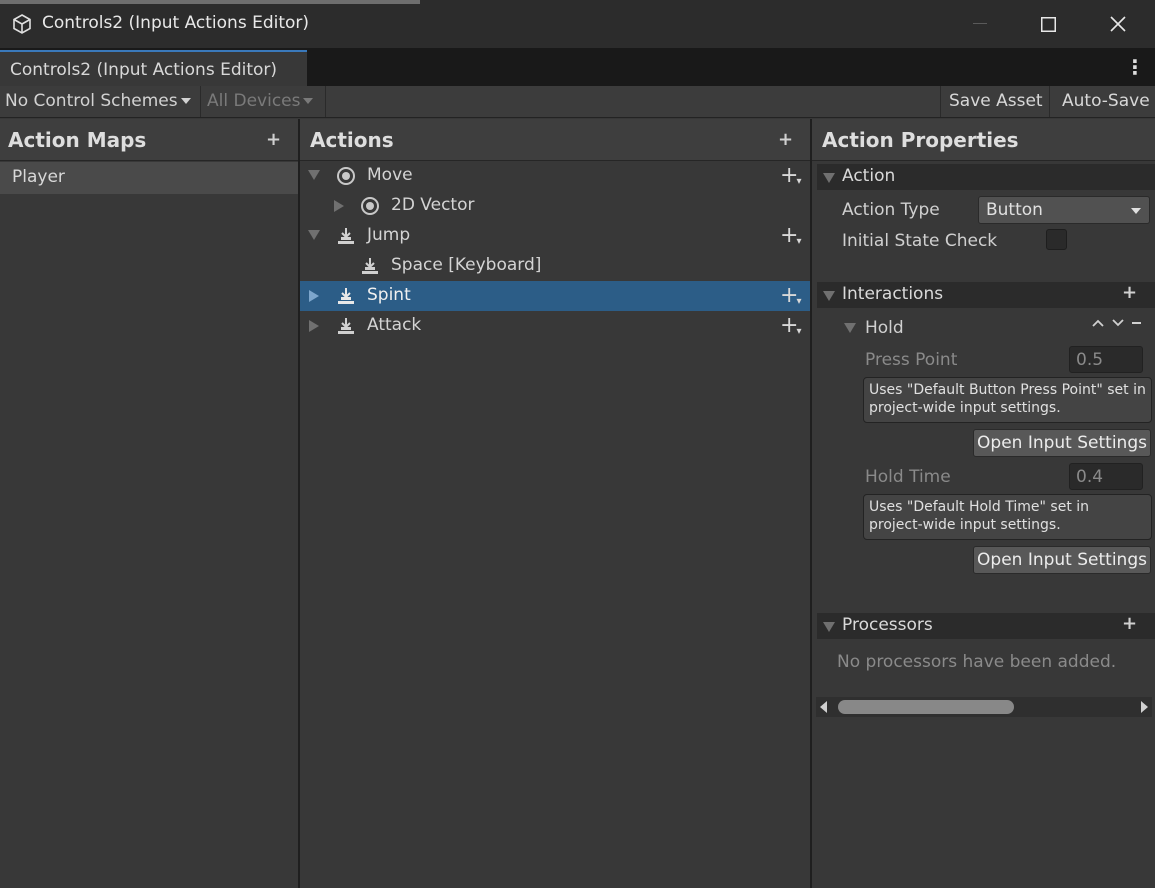 The image size is (1155, 888). What do you see at coordinates (995, 101) in the screenshot?
I see `save-asset-button: Save Asset` at bounding box center [995, 101].